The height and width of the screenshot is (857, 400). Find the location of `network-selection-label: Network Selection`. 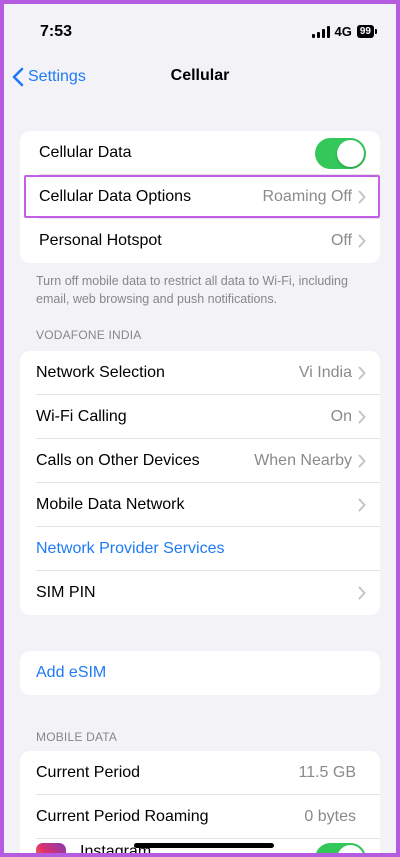

network-selection-label: Network Selection is located at coordinates (100, 372).